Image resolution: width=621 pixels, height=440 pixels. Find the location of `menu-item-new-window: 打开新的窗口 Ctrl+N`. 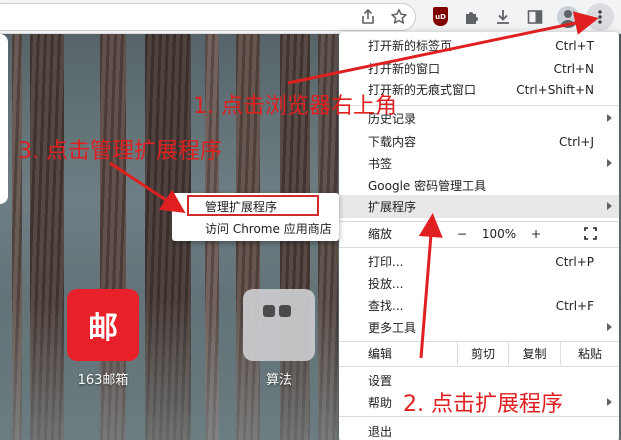

menu-item-new-window: 打开新的窗口 Ctrl+N is located at coordinates (479, 68).